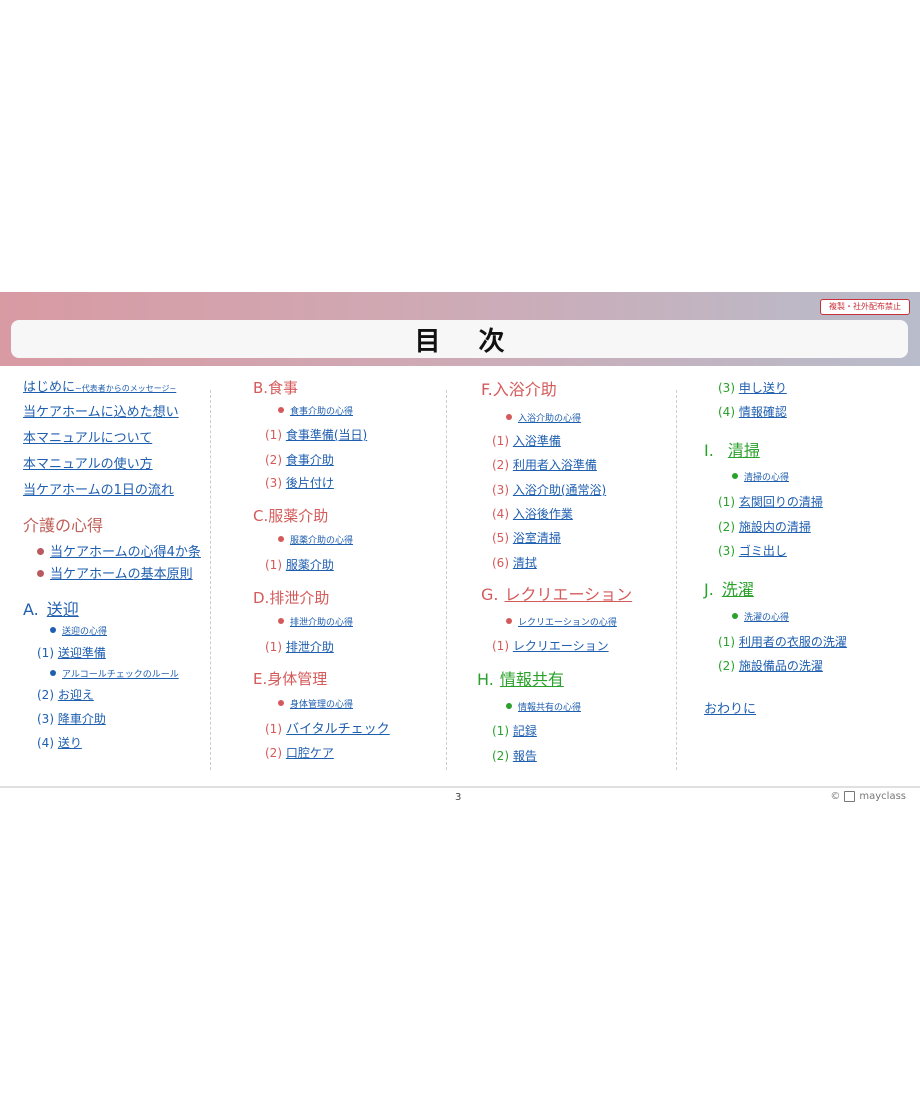 The width and height of the screenshot is (920, 1104). What do you see at coordinates (559, 490) in the screenshot?
I see `toc-link-f-3: 入浴介助(通常浴)` at bounding box center [559, 490].